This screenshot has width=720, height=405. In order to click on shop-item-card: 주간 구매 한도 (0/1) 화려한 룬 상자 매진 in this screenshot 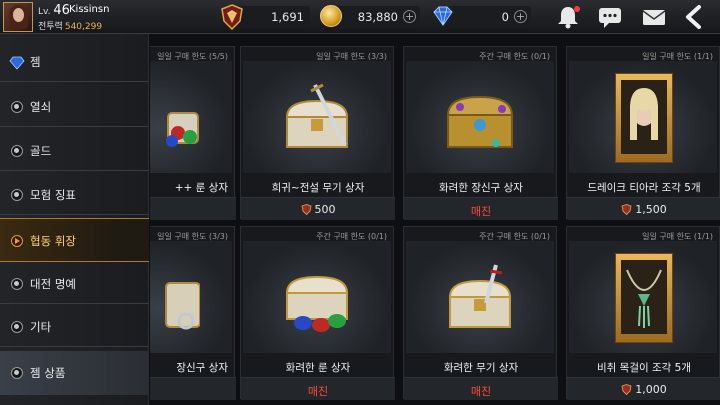, I will do `click(317, 313)`.